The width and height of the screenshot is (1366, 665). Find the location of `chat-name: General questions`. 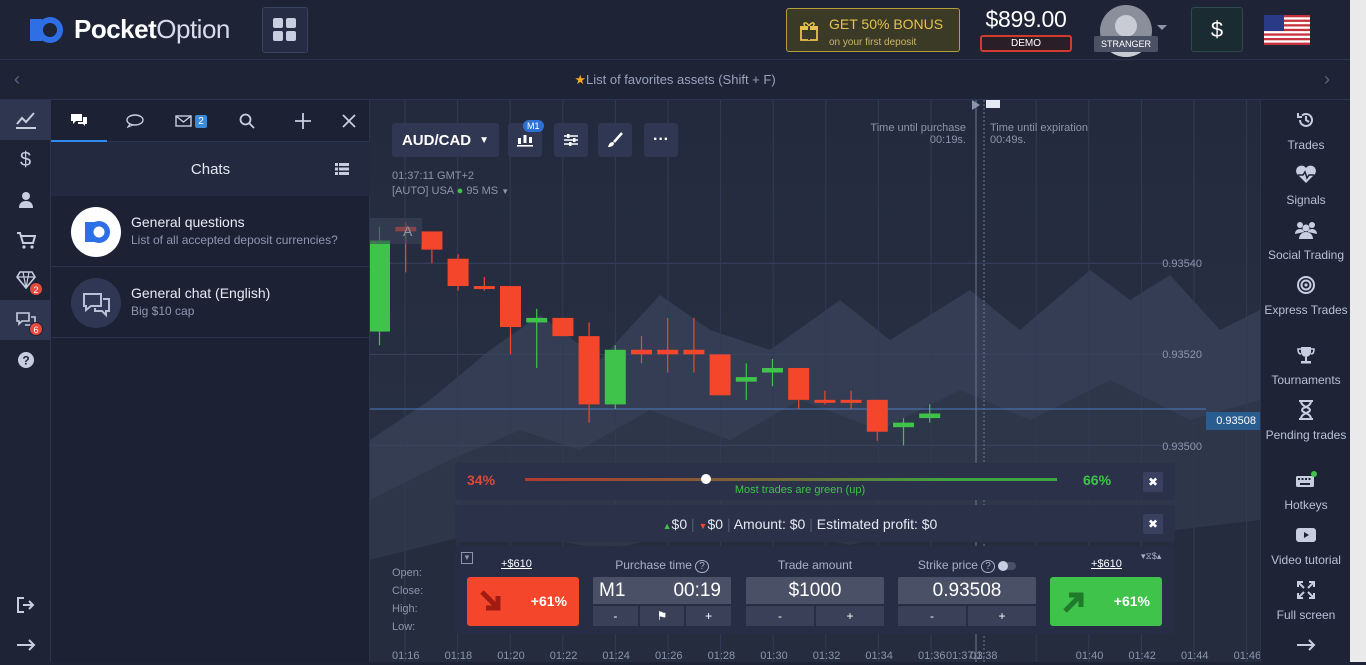

chat-name: General questions is located at coordinates (188, 222).